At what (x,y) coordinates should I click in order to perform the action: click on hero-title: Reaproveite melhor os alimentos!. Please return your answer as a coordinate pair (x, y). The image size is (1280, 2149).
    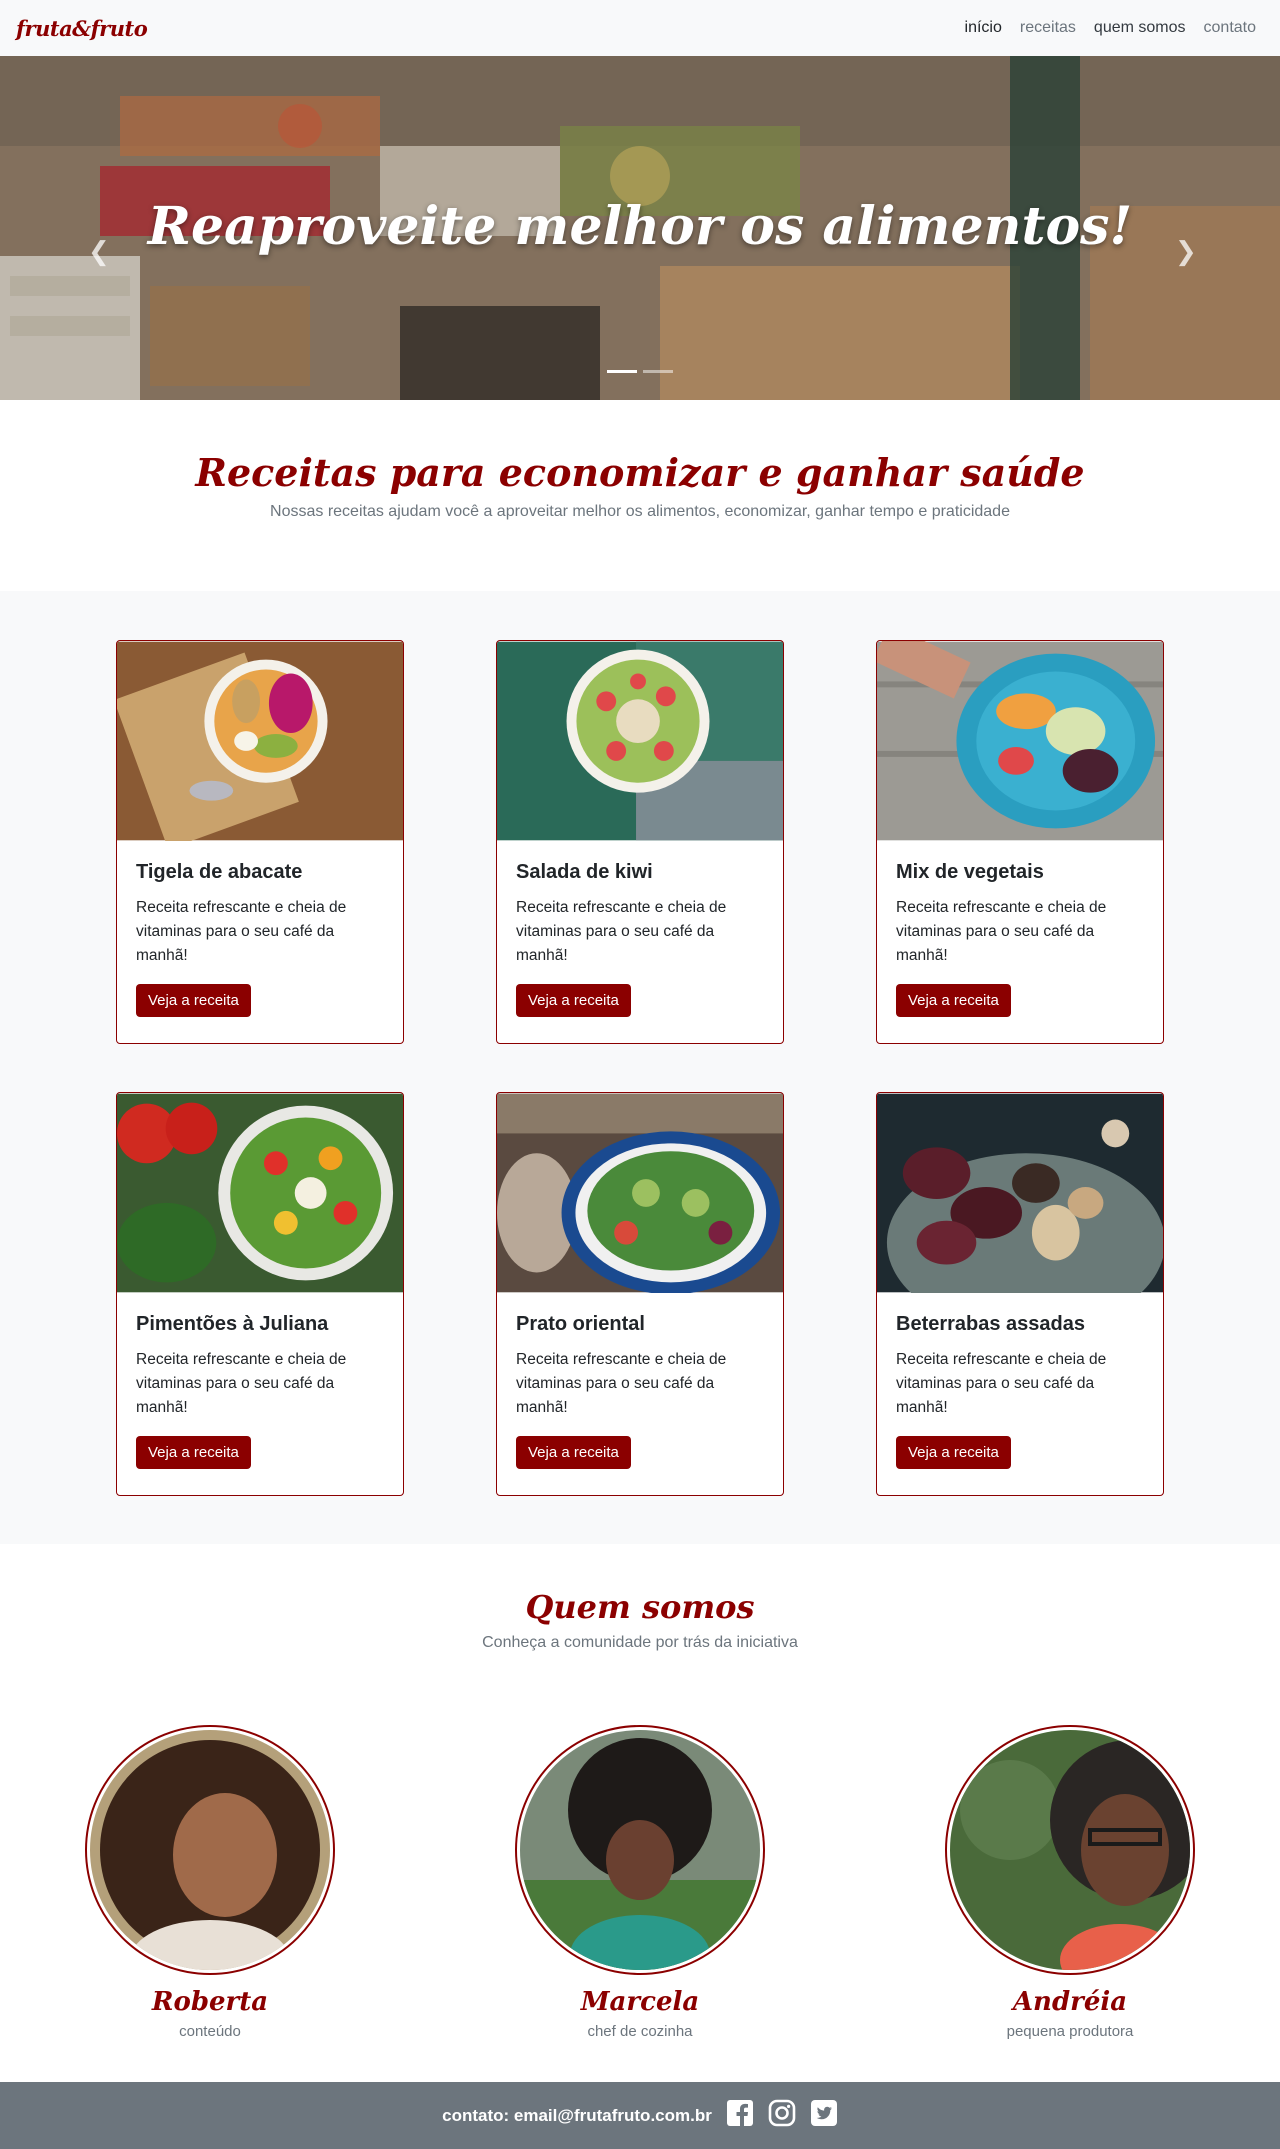
    Looking at the image, I should click on (640, 226).